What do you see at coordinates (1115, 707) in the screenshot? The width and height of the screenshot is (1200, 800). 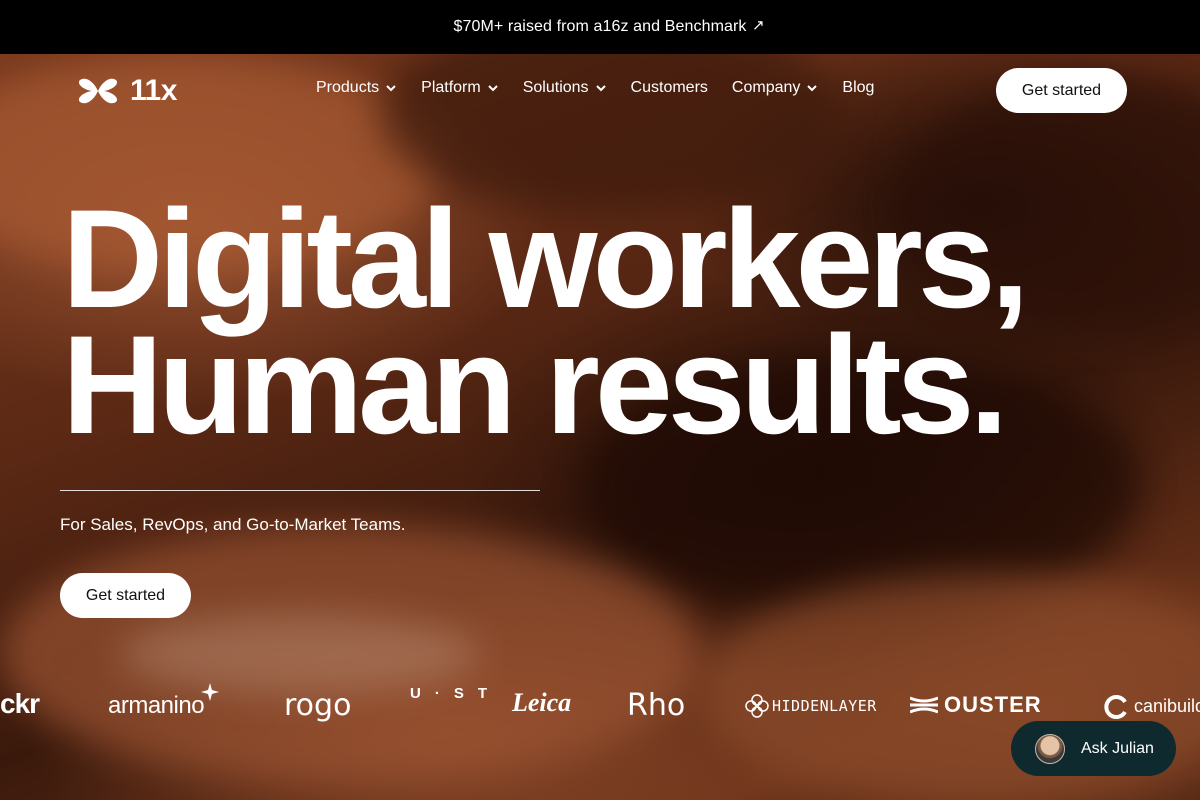 I see `canibuild-icon` at bounding box center [1115, 707].